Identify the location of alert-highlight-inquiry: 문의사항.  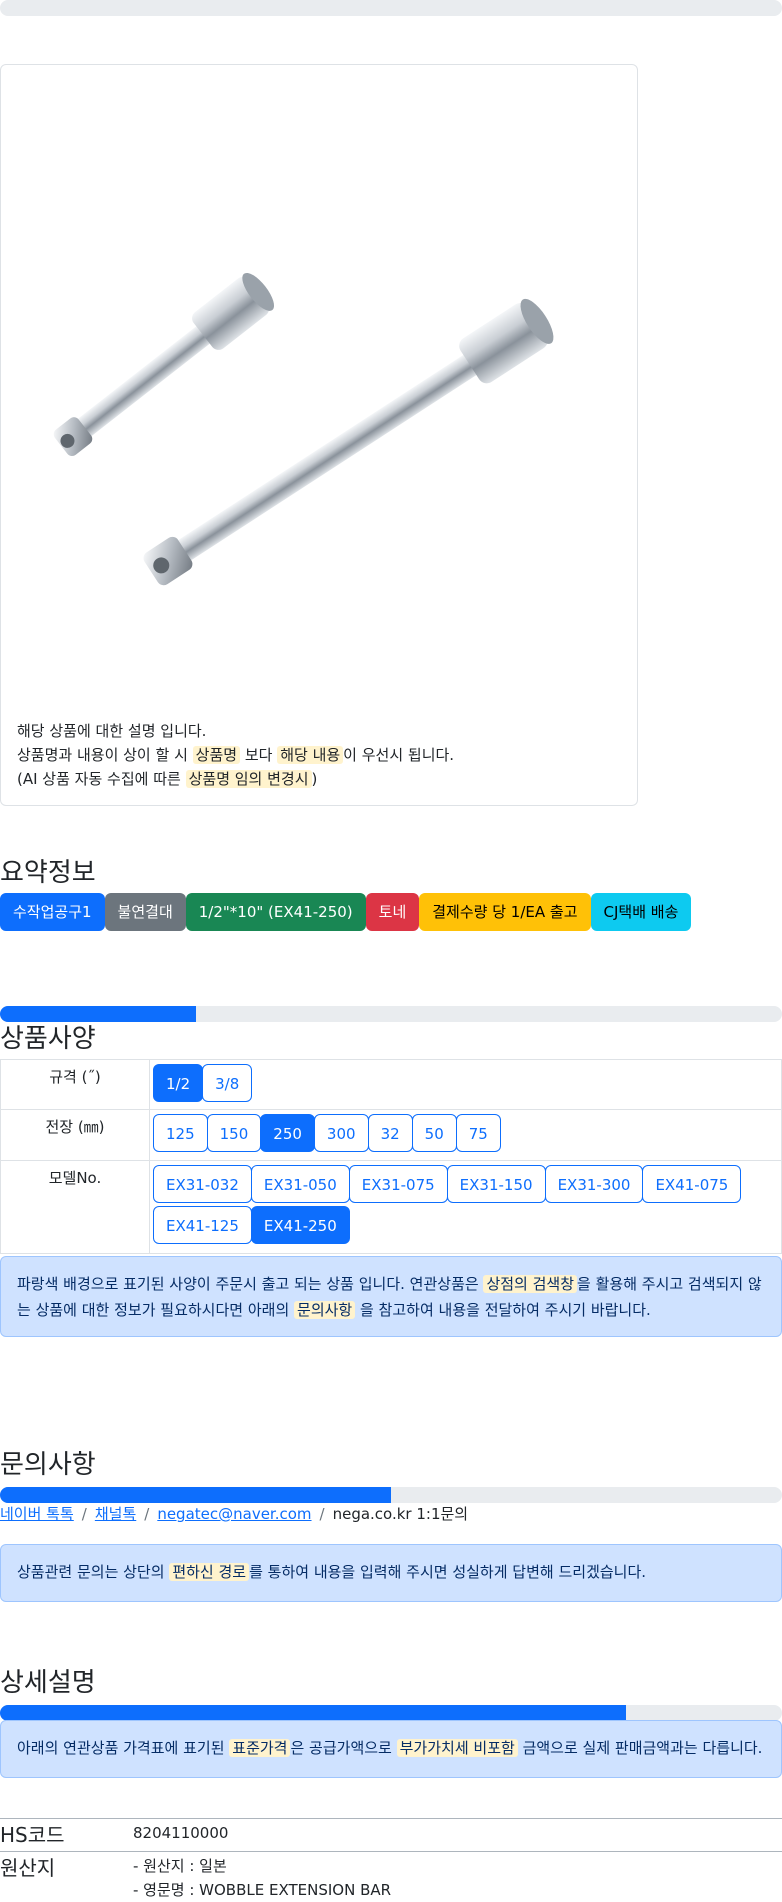
(325, 1310).